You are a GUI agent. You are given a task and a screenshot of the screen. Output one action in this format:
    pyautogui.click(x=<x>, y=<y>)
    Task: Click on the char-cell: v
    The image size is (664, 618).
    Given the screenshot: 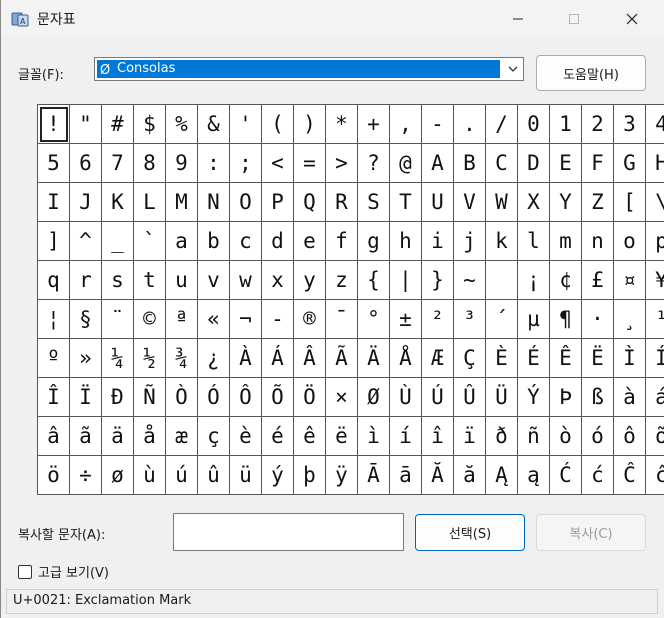 What is the action you would take?
    pyautogui.click(x=214, y=280)
    